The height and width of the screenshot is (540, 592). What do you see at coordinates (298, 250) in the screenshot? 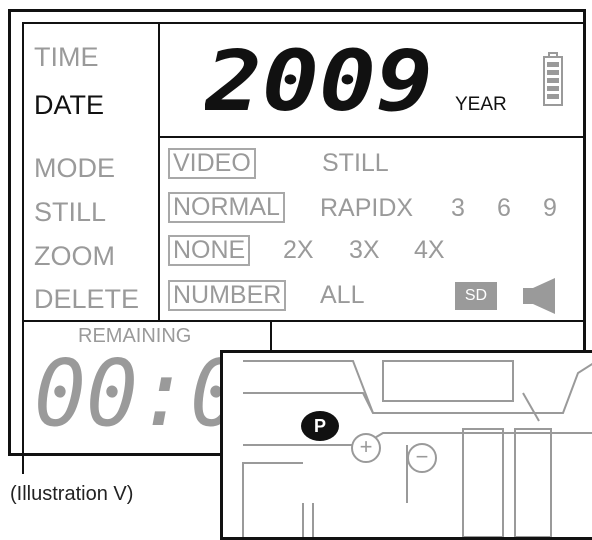
I see `zoom-option-2x: 2X` at bounding box center [298, 250].